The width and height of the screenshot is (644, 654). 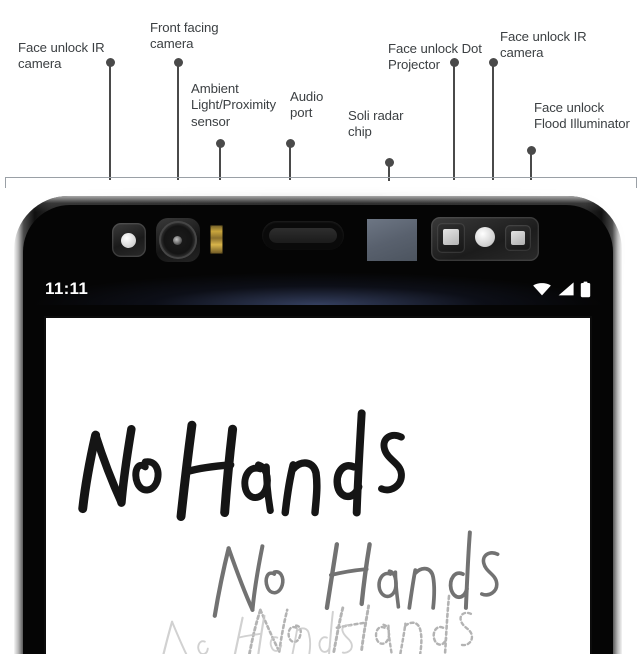 What do you see at coordinates (376, 124) in the screenshot?
I see `callout-label-soli-radar-chip: Soli radar chip` at bounding box center [376, 124].